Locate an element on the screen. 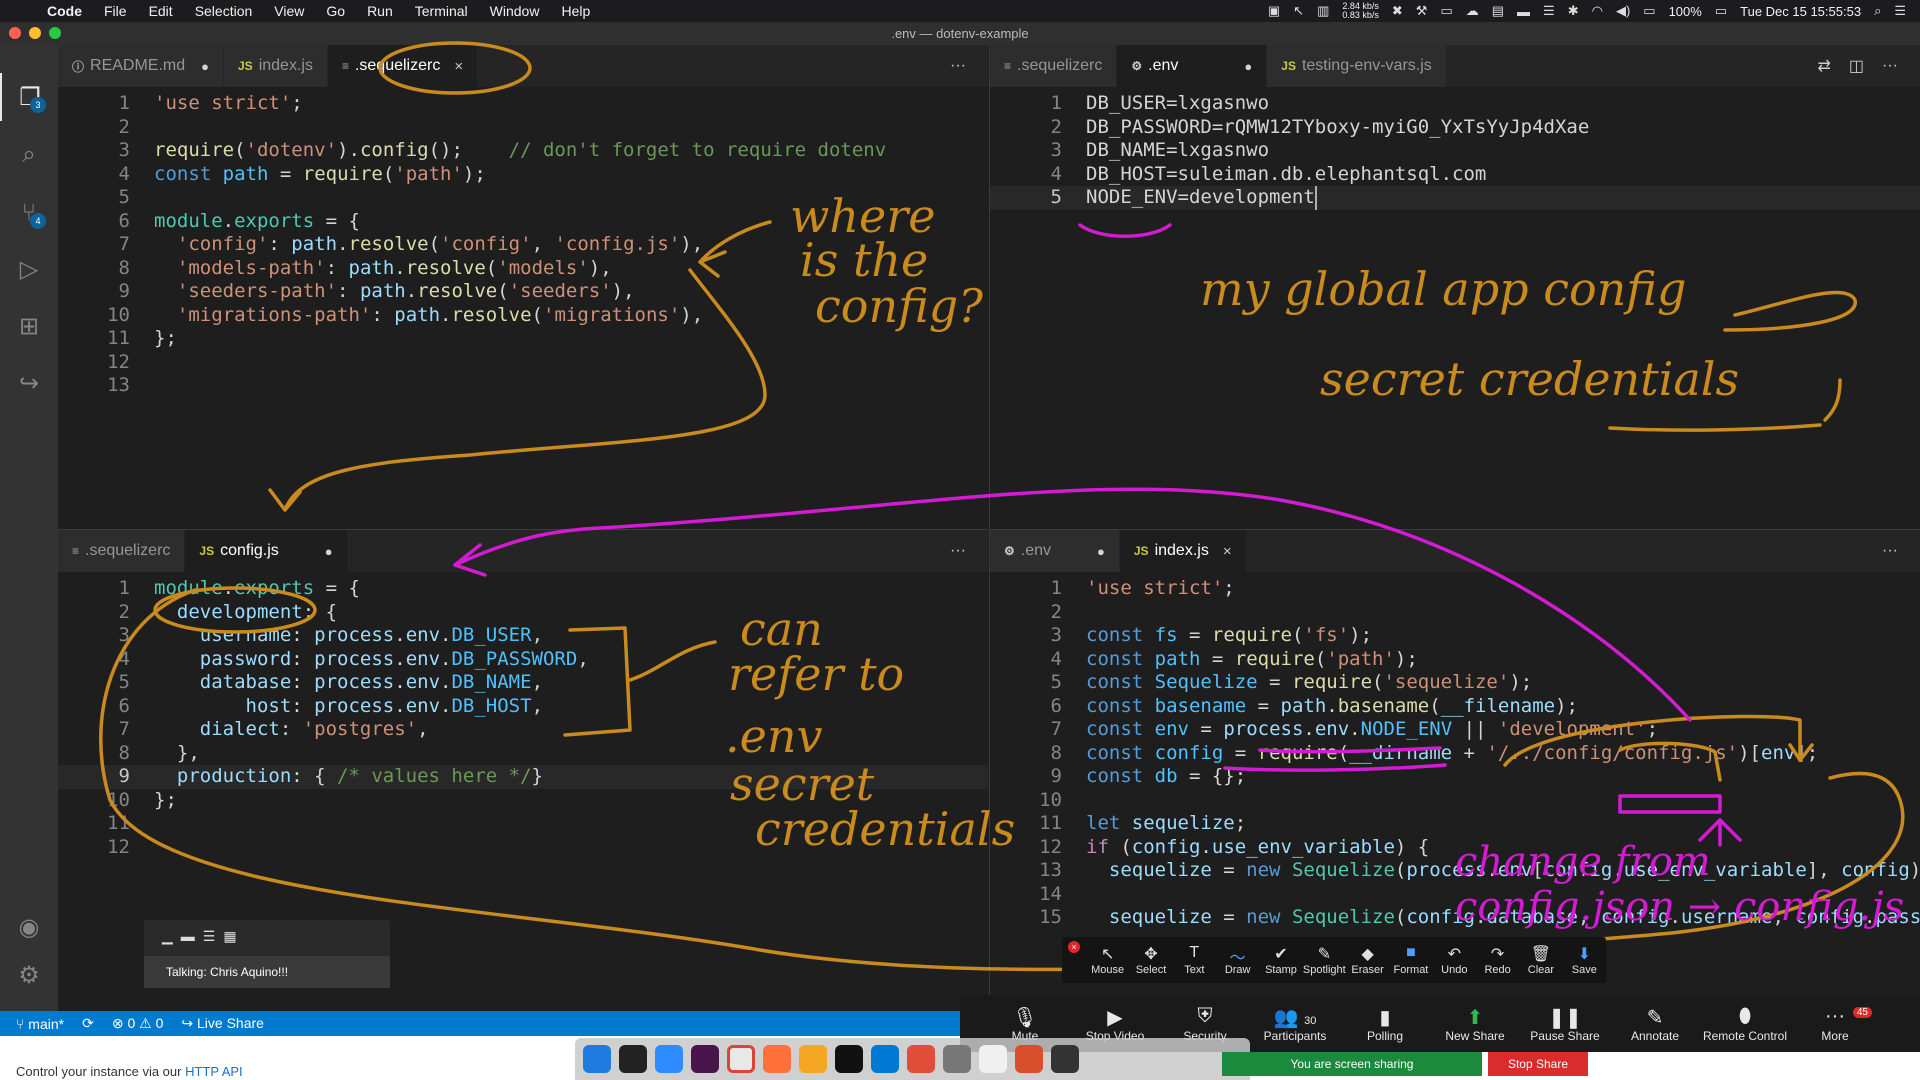 Image resolution: width=1920 pixels, height=1080 pixels. annotate-format-button: ■ Format is located at coordinates (1410, 960).